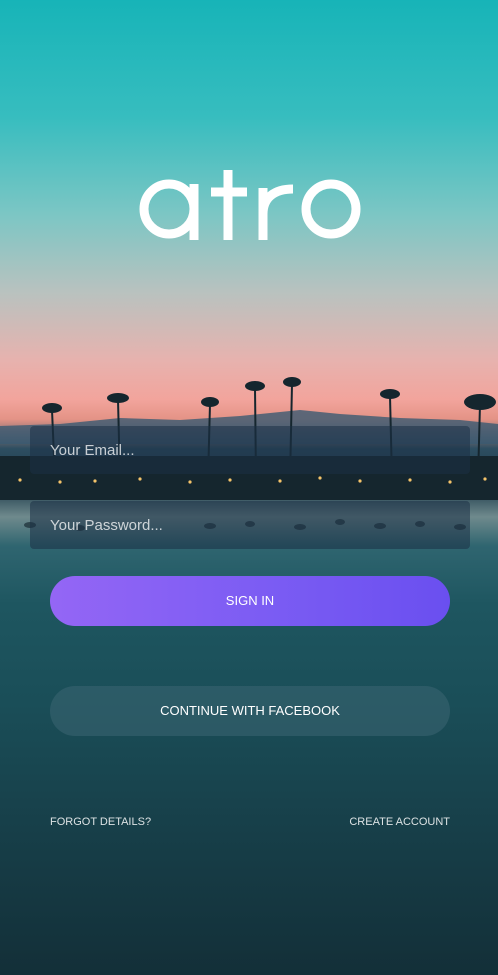 The height and width of the screenshot is (975, 498). What do you see at coordinates (250, 601) in the screenshot?
I see `sign-in-button: SIGN IN` at bounding box center [250, 601].